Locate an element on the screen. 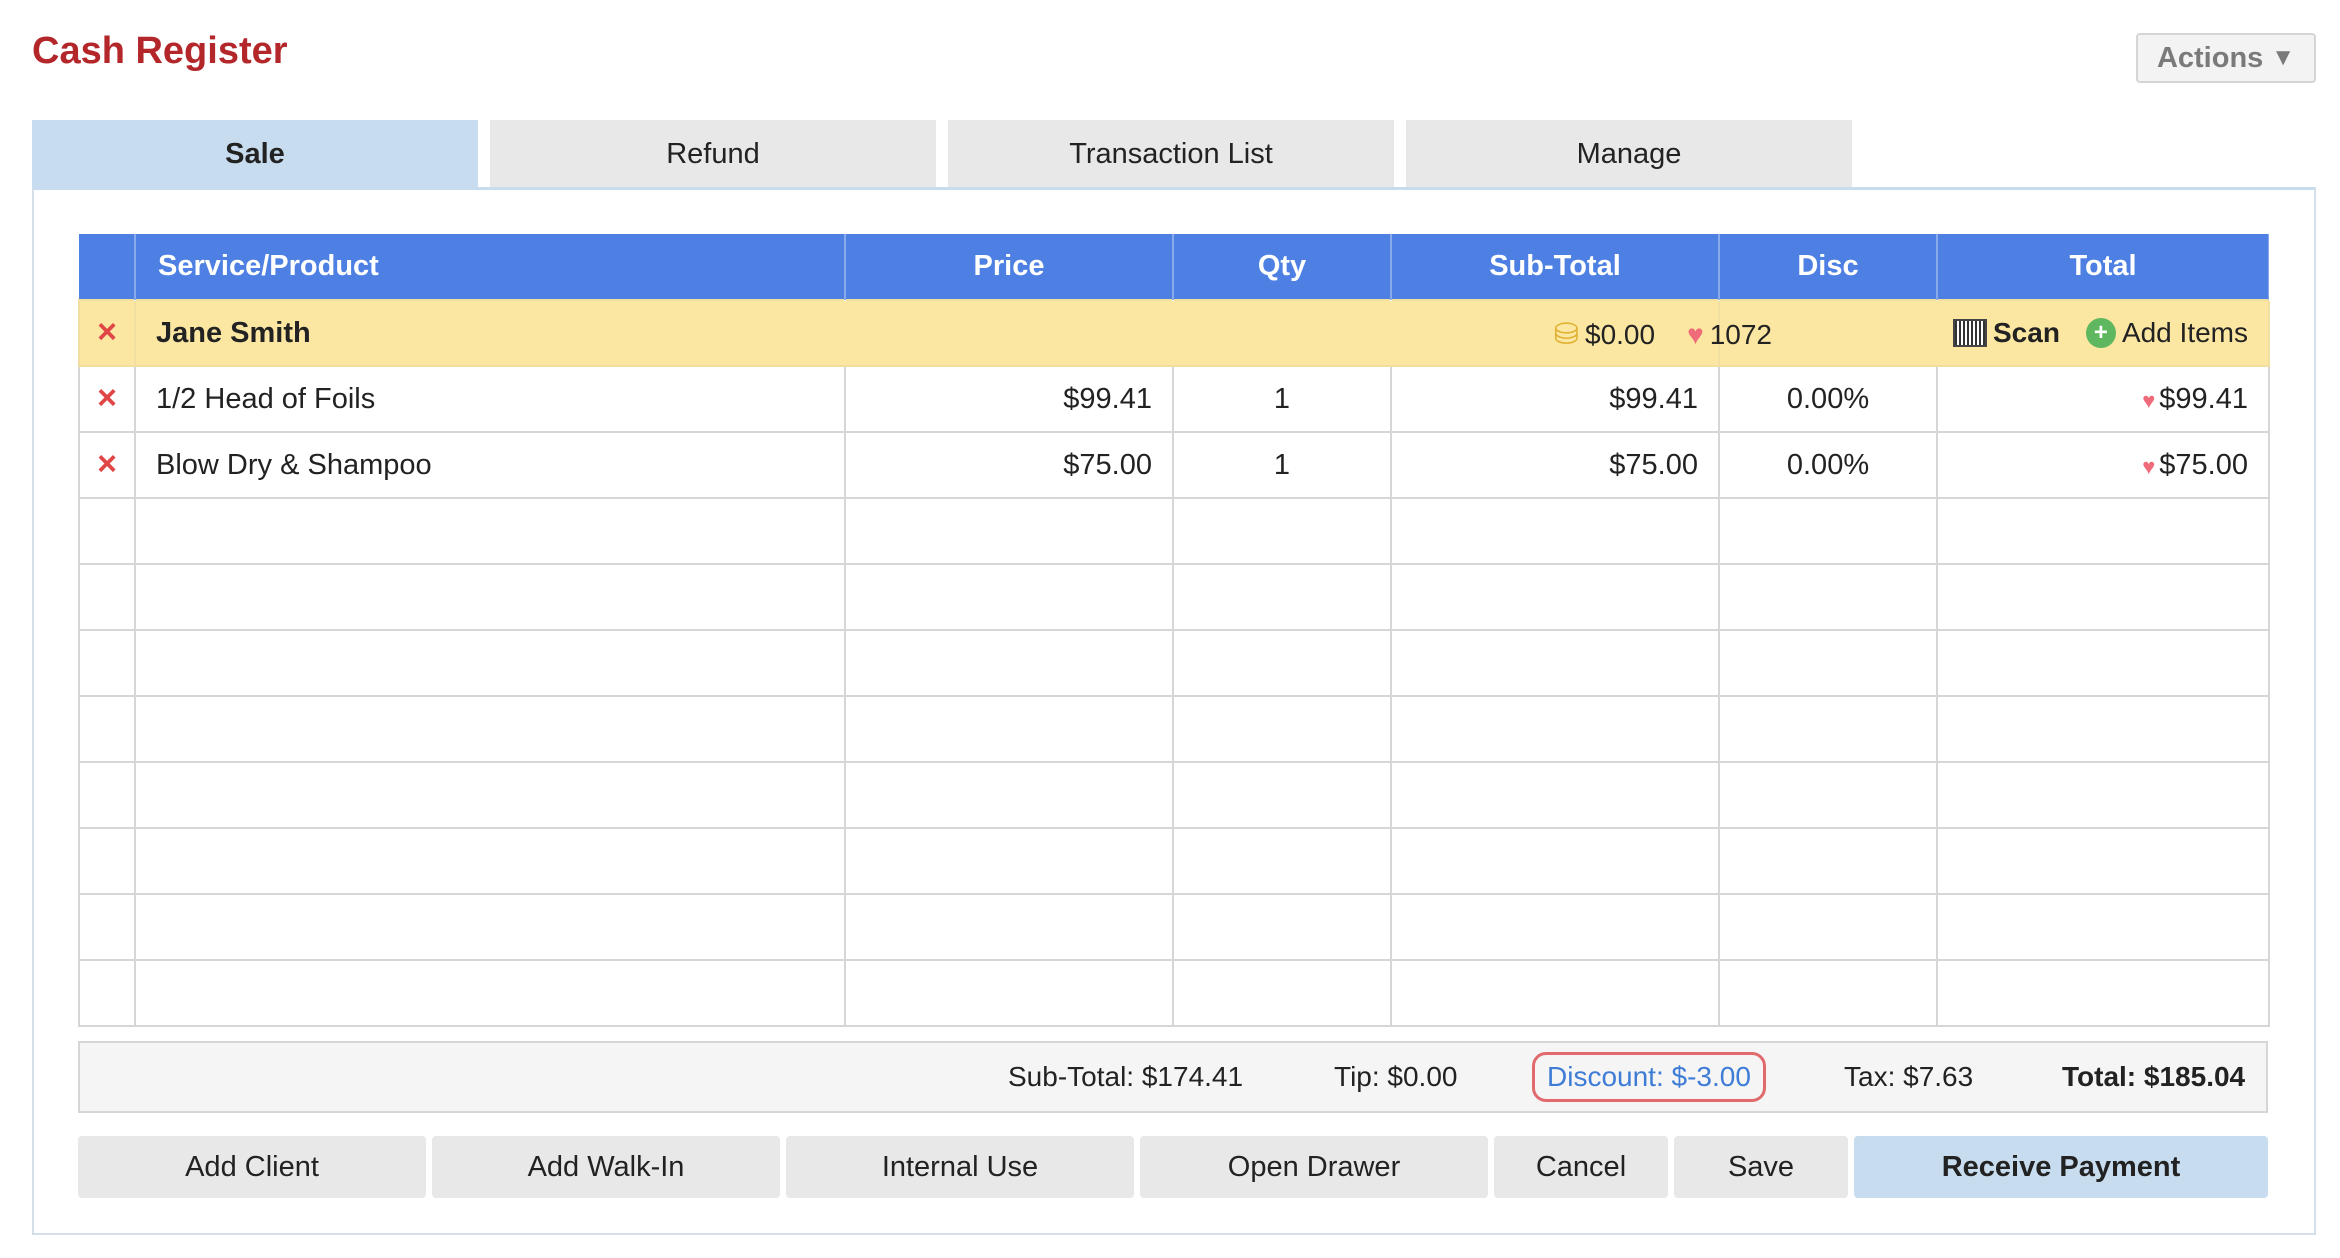 Image resolution: width=2340 pixels, height=1258 pixels. client-balance-points: ⛁ $0.00 ♥ 1072 is located at coordinates (1663, 334).